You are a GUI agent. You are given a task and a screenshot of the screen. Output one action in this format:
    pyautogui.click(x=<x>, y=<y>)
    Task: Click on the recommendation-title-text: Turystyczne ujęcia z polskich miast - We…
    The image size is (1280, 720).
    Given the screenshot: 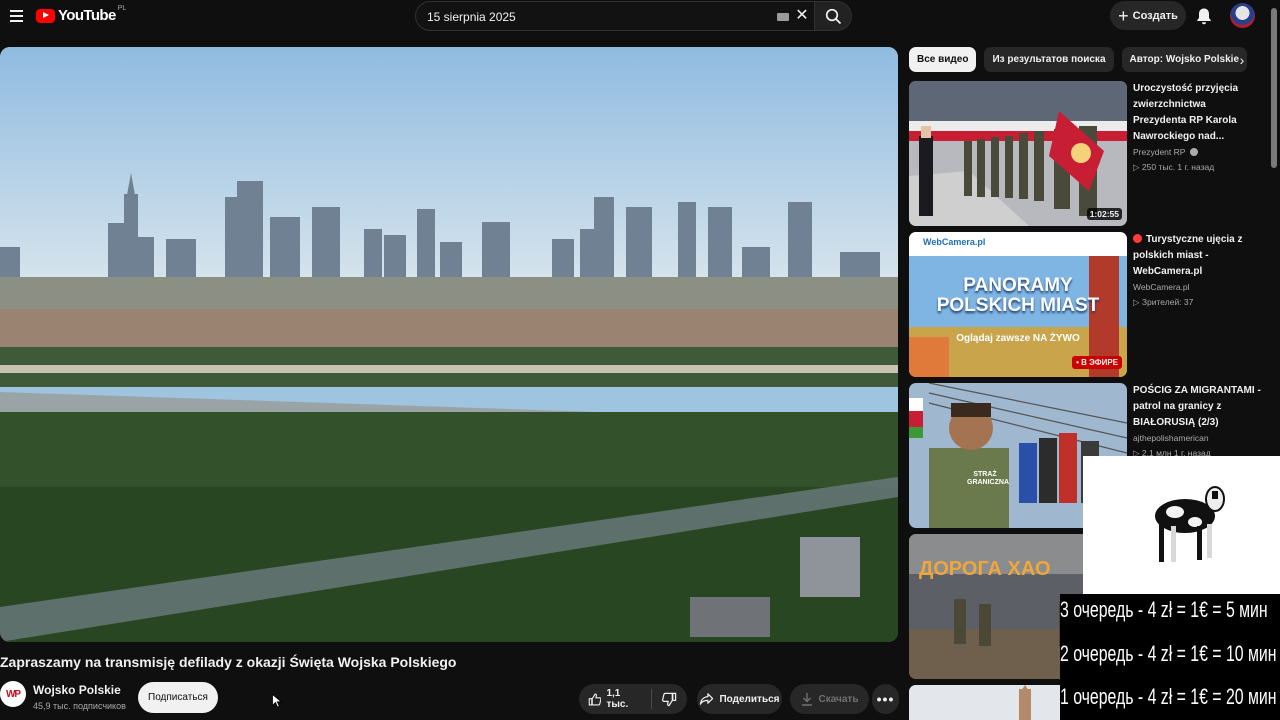 What is the action you would take?
    pyautogui.click(x=1188, y=255)
    